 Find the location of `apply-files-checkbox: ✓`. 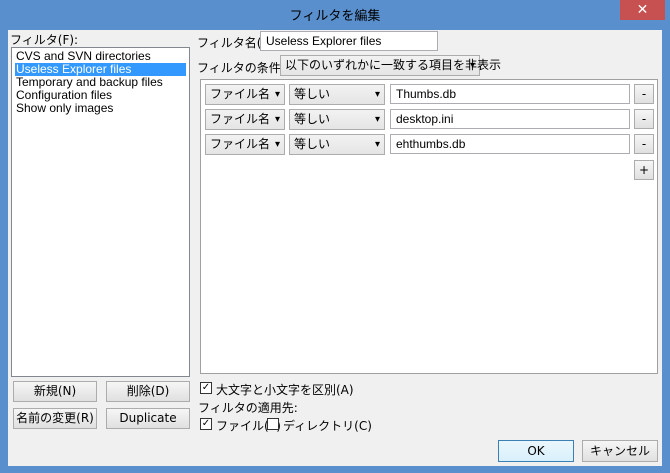

apply-files-checkbox: ✓ is located at coordinates (206, 424).